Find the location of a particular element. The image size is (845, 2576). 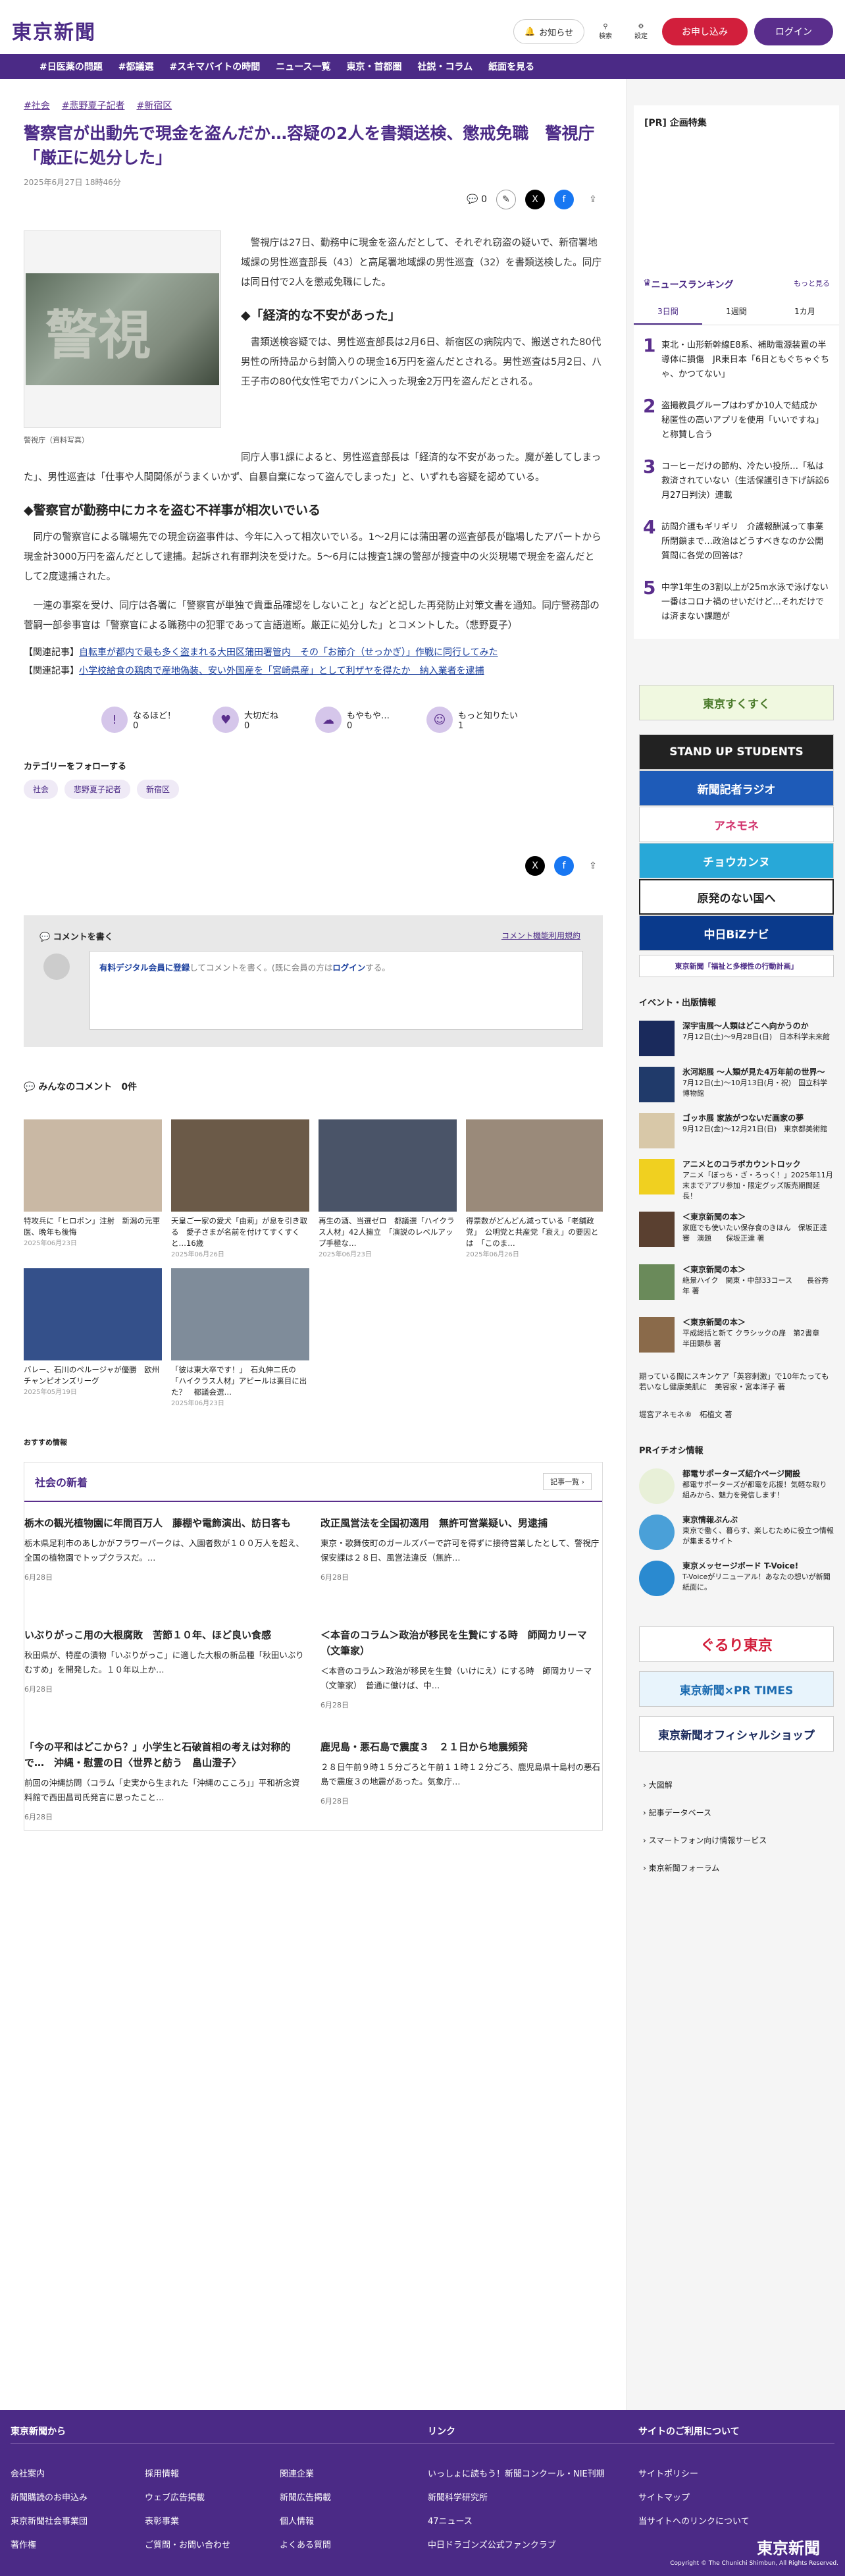

ranking-more-link: もっと見る is located at coordinates (812, 284).